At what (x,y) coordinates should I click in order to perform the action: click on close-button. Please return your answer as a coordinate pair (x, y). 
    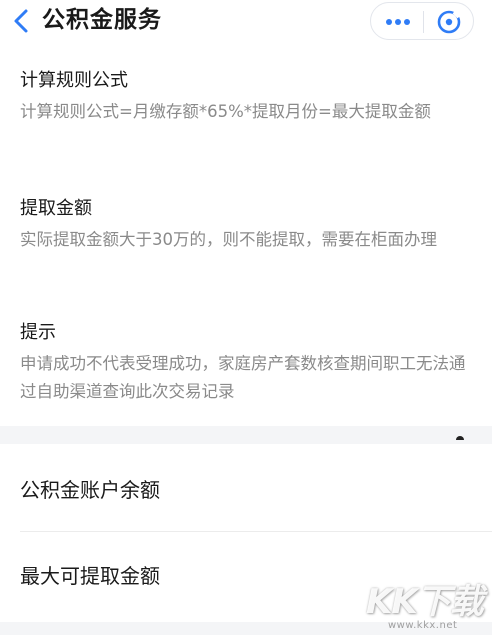
    Looking at the image, I should click on (449, 22).